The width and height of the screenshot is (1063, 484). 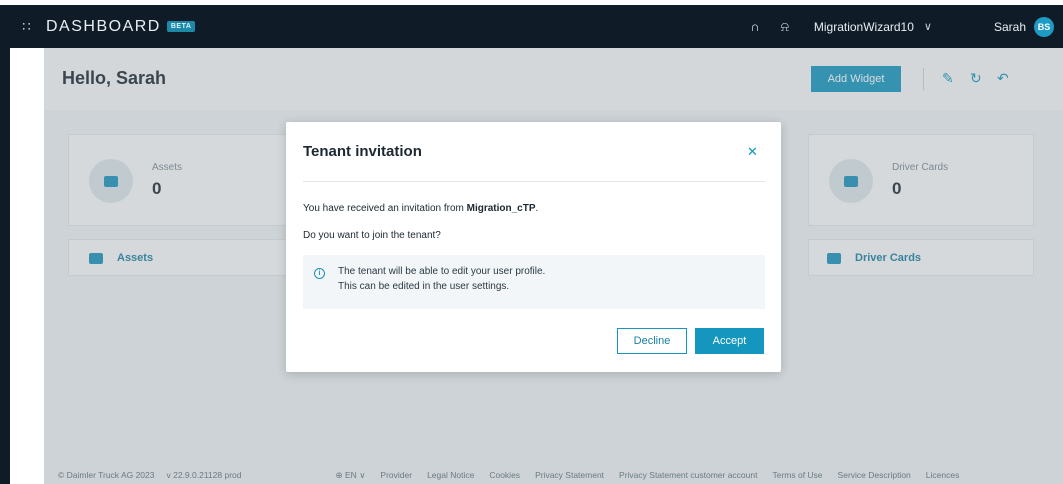 What do you see at coordinates (424, 286) in the screenshot?
I see `info-line-2: This can be edited in the user settings.` at bounding box center [424, 286].